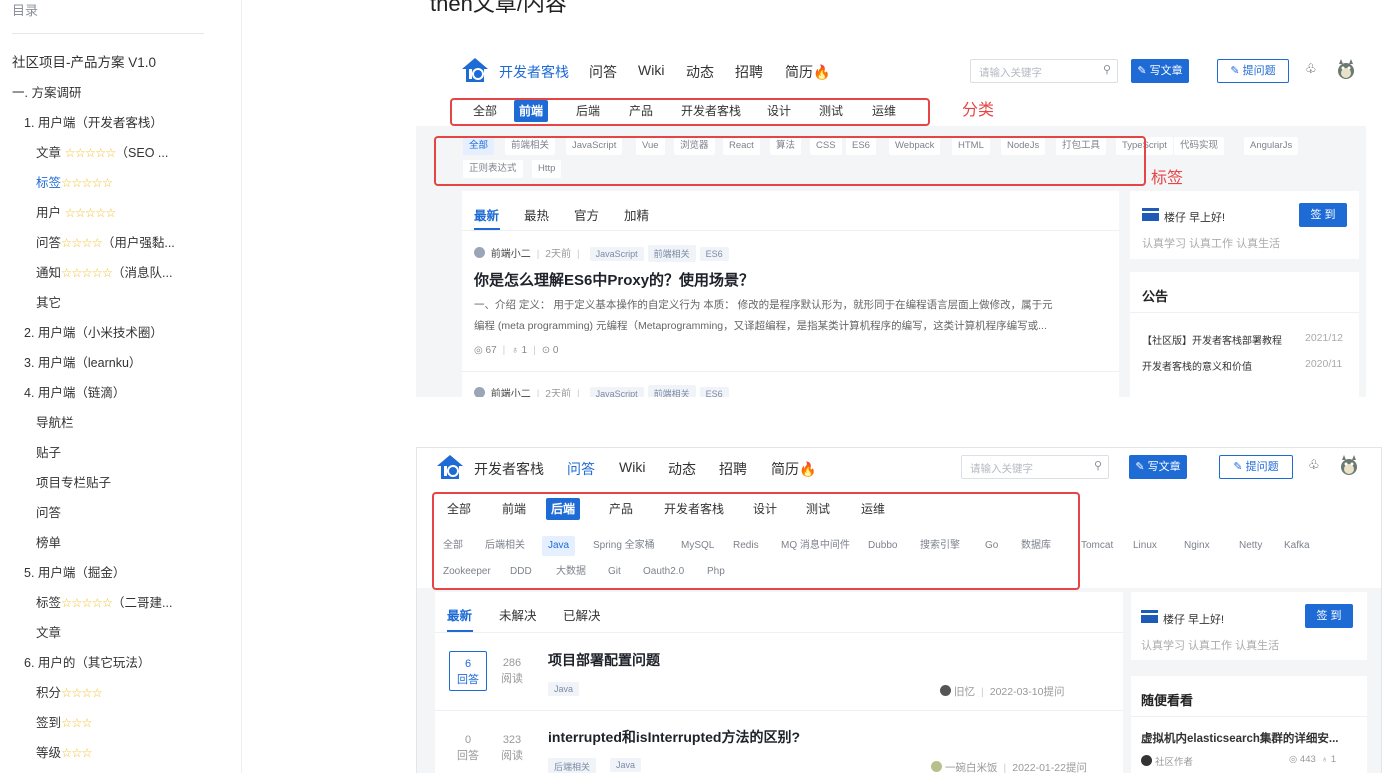  What do you see at coordinates (46, 93) in the screenshot?
I see `toc-item: 一. 方案调研` at bounding box center [46, 93].